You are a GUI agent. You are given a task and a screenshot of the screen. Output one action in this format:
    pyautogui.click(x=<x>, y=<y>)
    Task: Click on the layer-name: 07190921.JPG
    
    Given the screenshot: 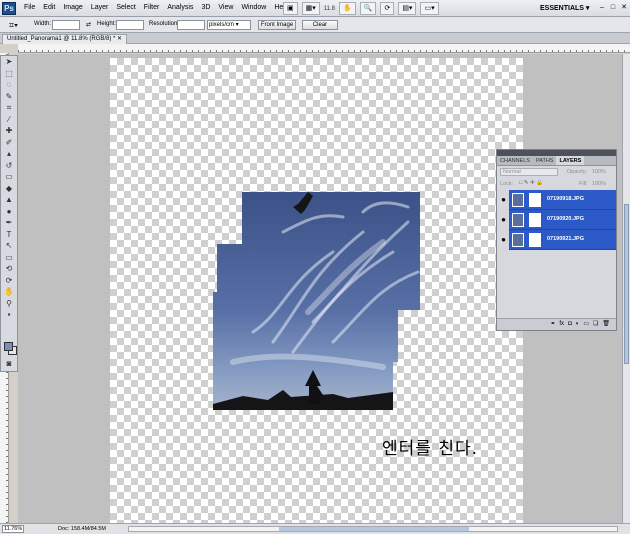 What is the action you would take?
    pyautogui.click(x=566, y=239)
    